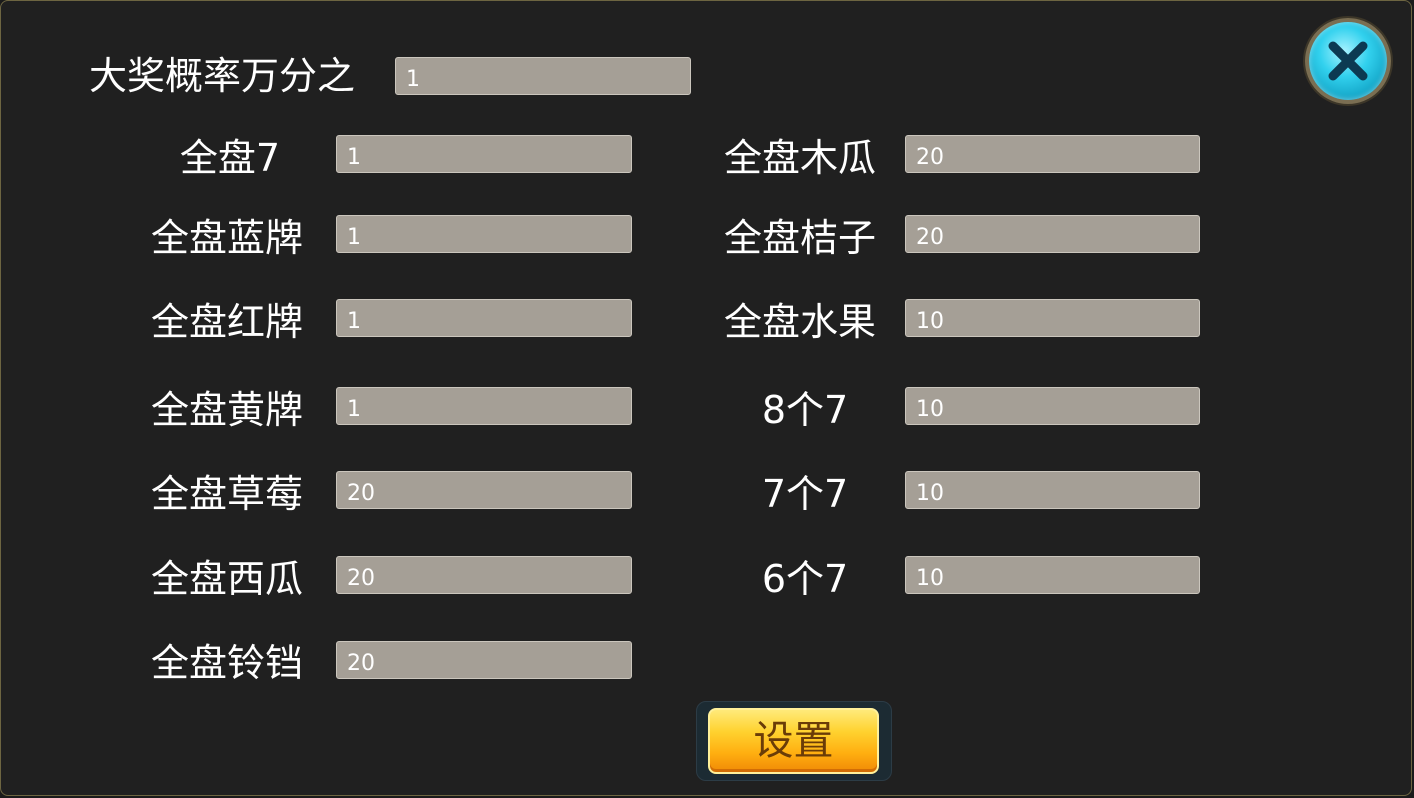 The image size is (1414, 798). Describe the element at coordinates (484, 318) in the screenshot. I see `left-input-2: 1` at that location.